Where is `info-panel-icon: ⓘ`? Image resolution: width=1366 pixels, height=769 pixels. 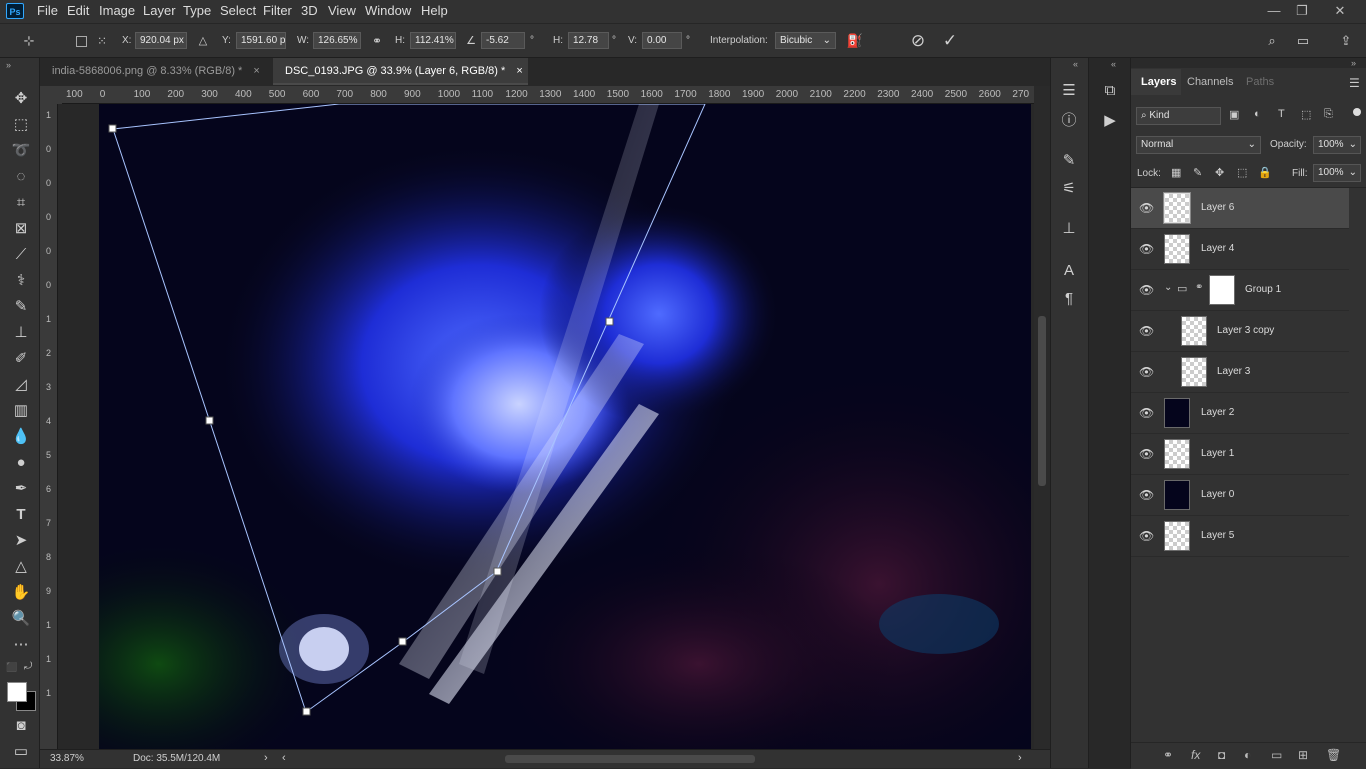 info-panel-icon: ⓘ is located at coordinates (1069, 121).